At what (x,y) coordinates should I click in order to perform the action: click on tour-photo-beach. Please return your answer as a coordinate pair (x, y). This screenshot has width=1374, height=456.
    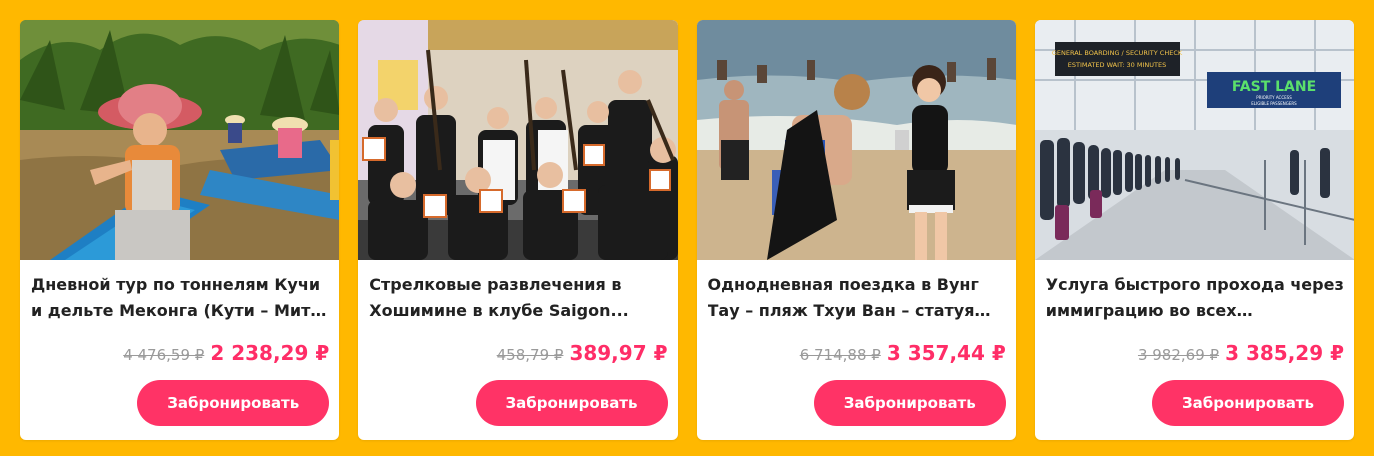
    Looking at the image, I should click on (856, 140).